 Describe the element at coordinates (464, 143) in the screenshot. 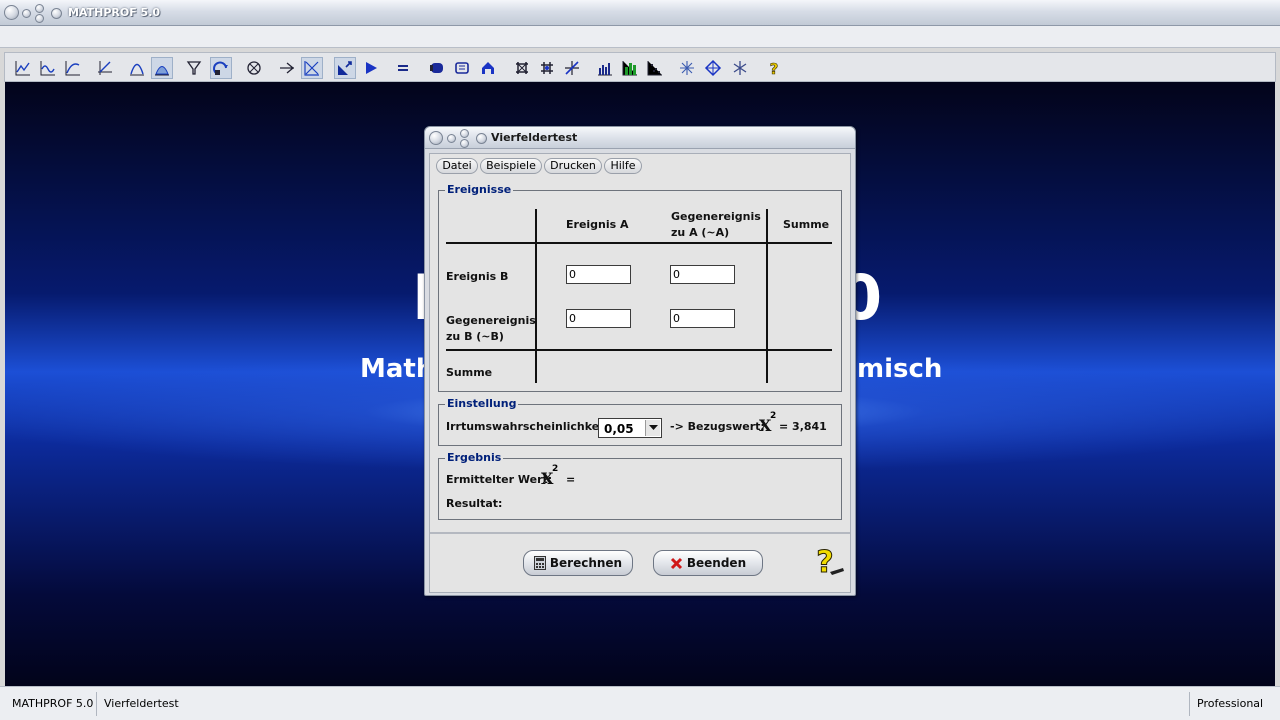

I see `dialog-restore-button` at that location.